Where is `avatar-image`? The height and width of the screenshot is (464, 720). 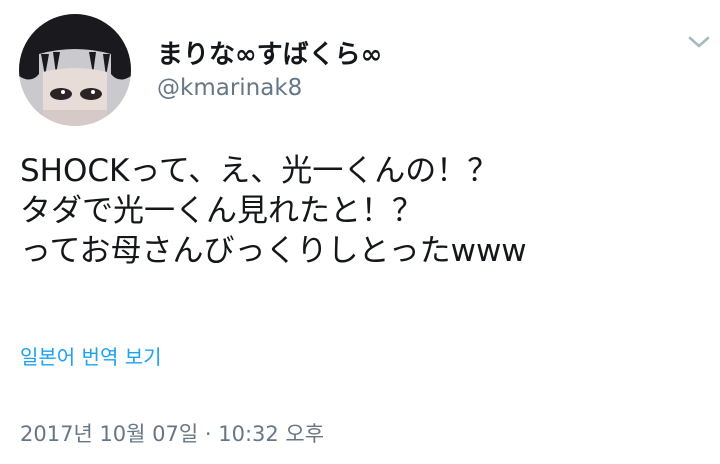 avatar-image is located at coordinates (75, 70).